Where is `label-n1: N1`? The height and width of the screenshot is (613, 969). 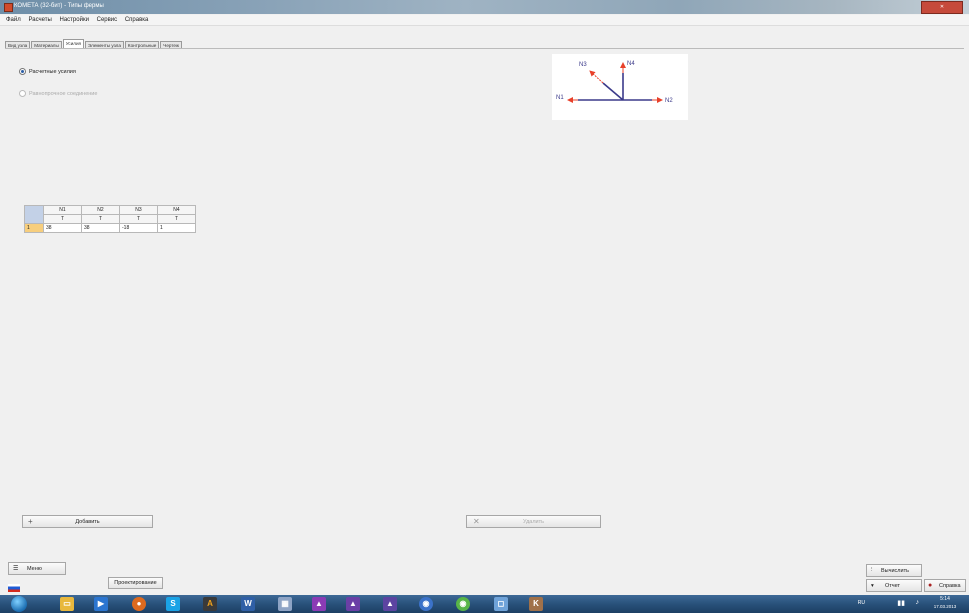
label-n1: N1 is located at coordinates (560, 98).